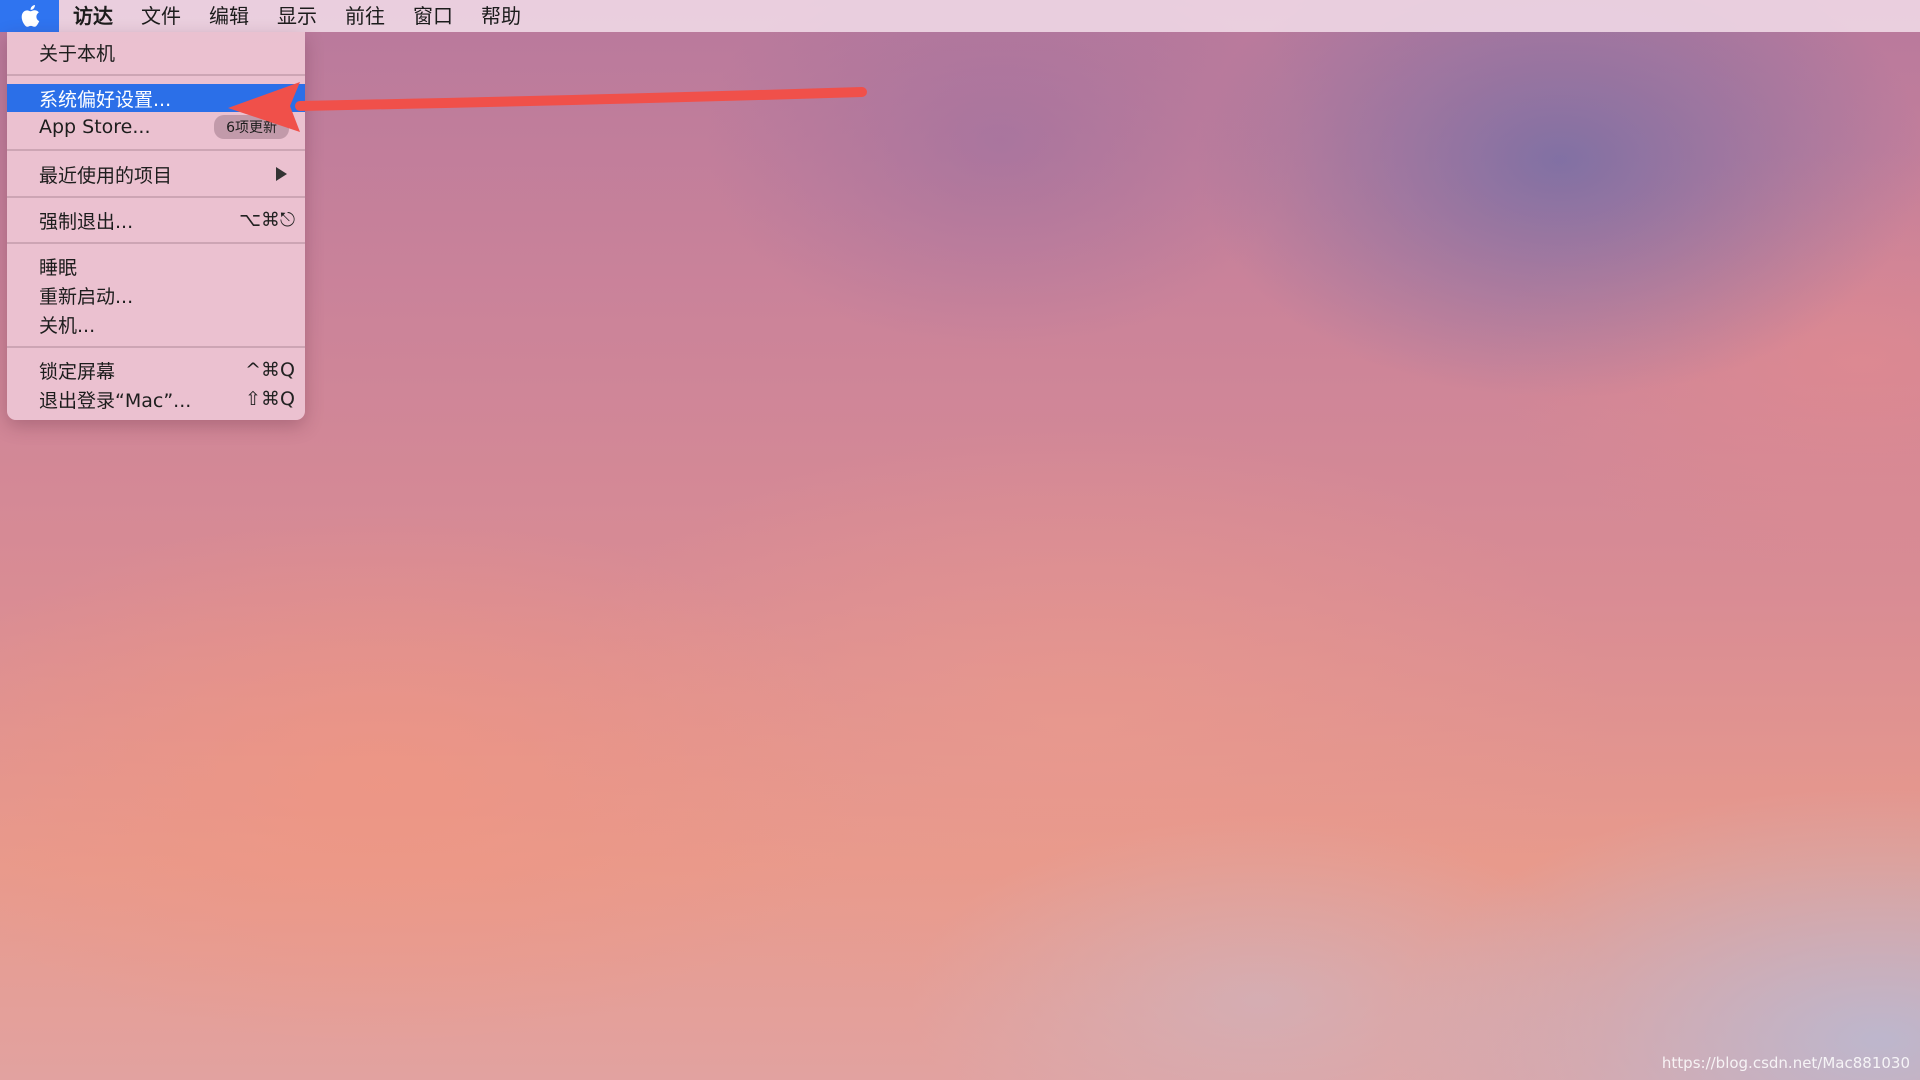 This screenshot has width=1920, height=1080. What do you see at coordinates (229, 16) in the screenshot?
I see `menu-edit: 编辑` at bounding box center [229, 16].